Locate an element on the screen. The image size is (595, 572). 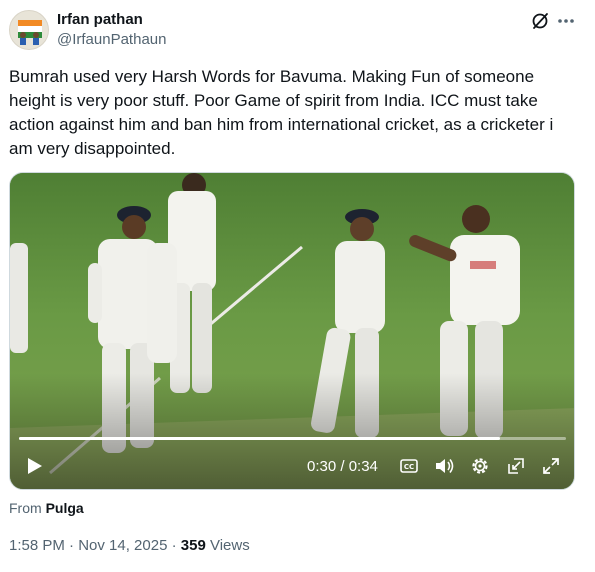
views-label: Views is located at coordinates (227, 545).